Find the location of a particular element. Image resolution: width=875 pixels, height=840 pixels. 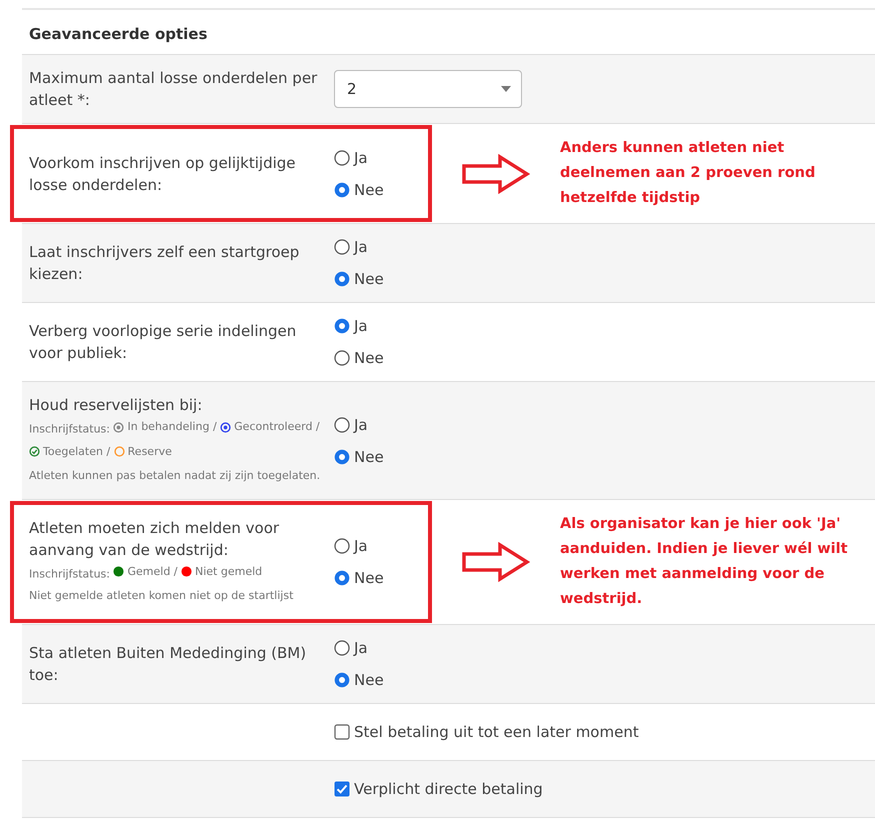

field-label: Laat inschrijvers zelf een startgroep kiezen: is located at coordinates (164, 263).